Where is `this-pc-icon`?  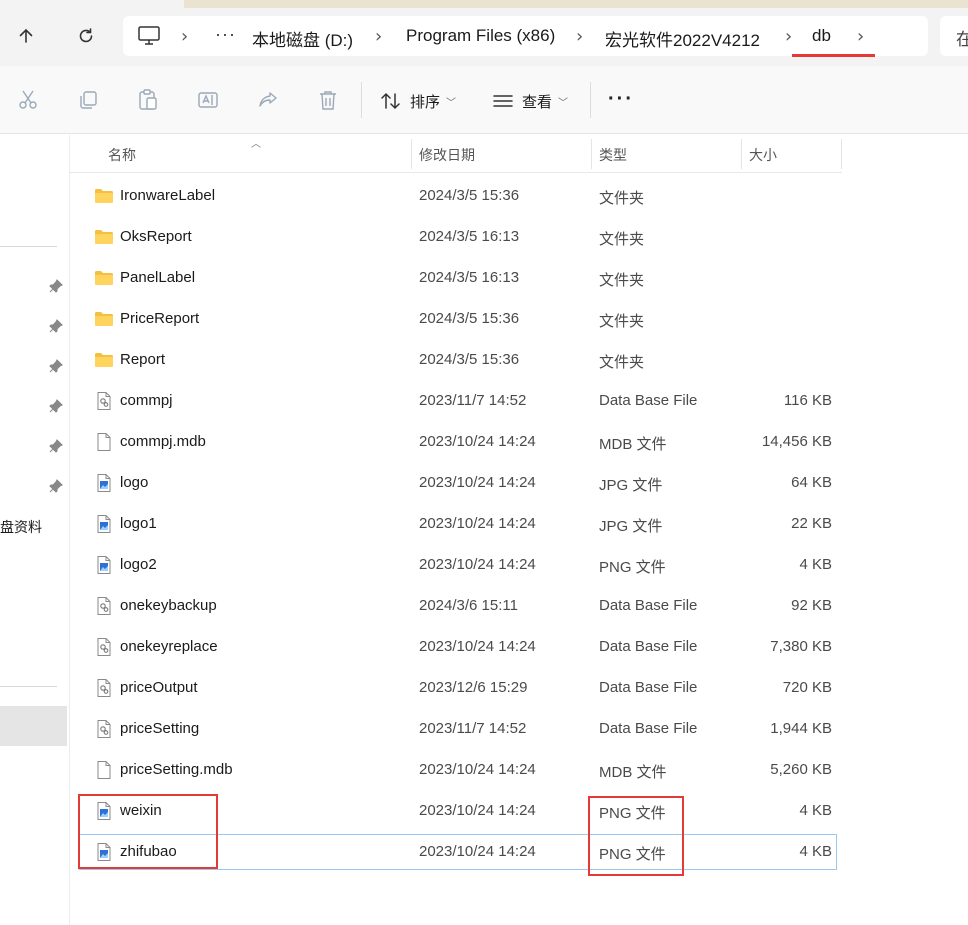
this-pc-icon is located at coordinates (149, 36).